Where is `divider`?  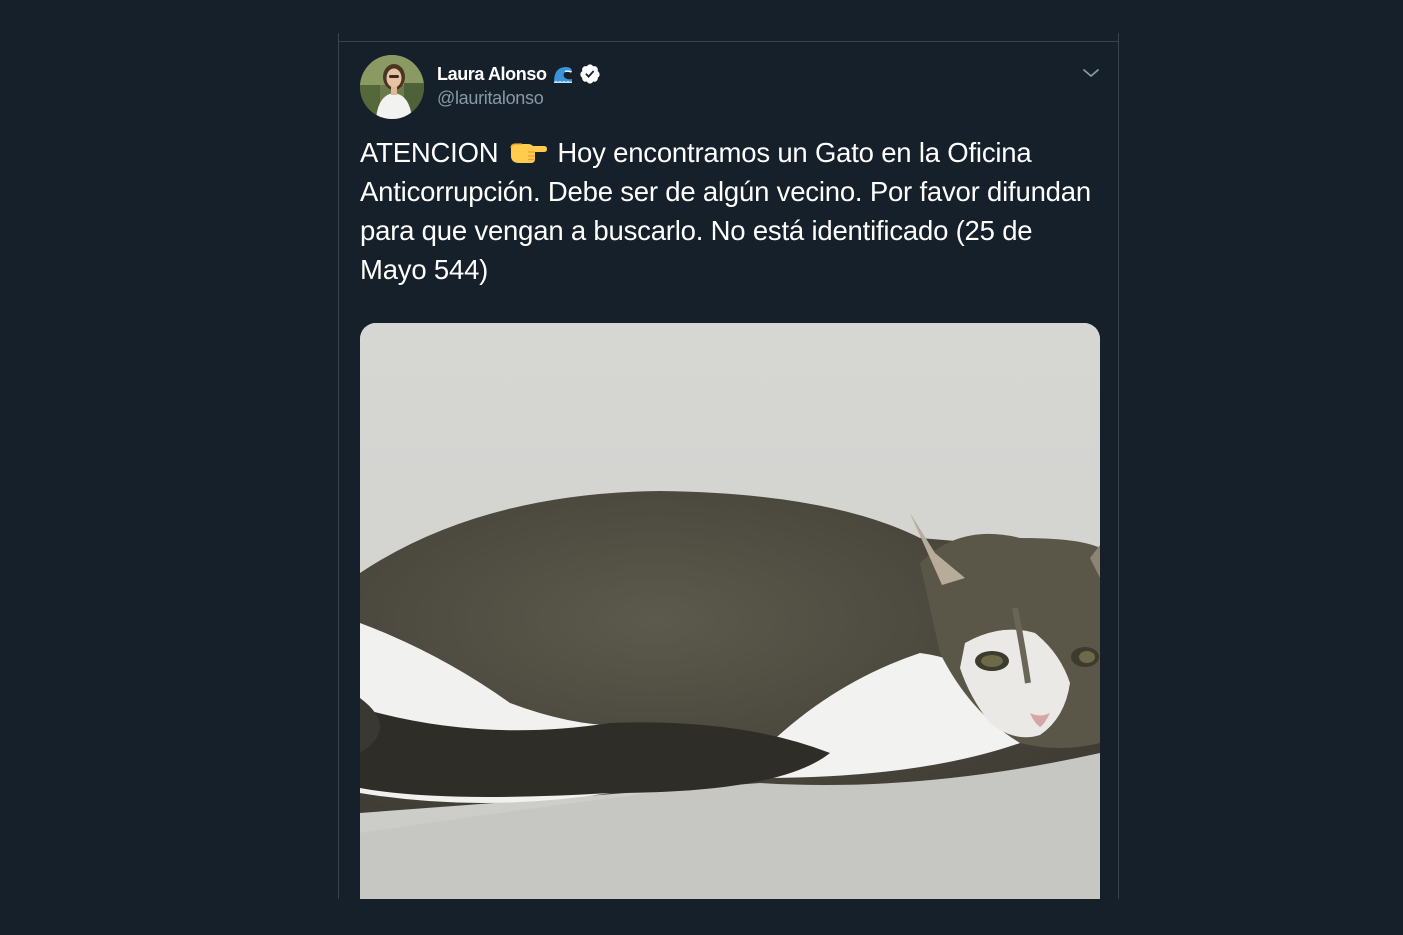 divider is located at coordinates (728, 41).